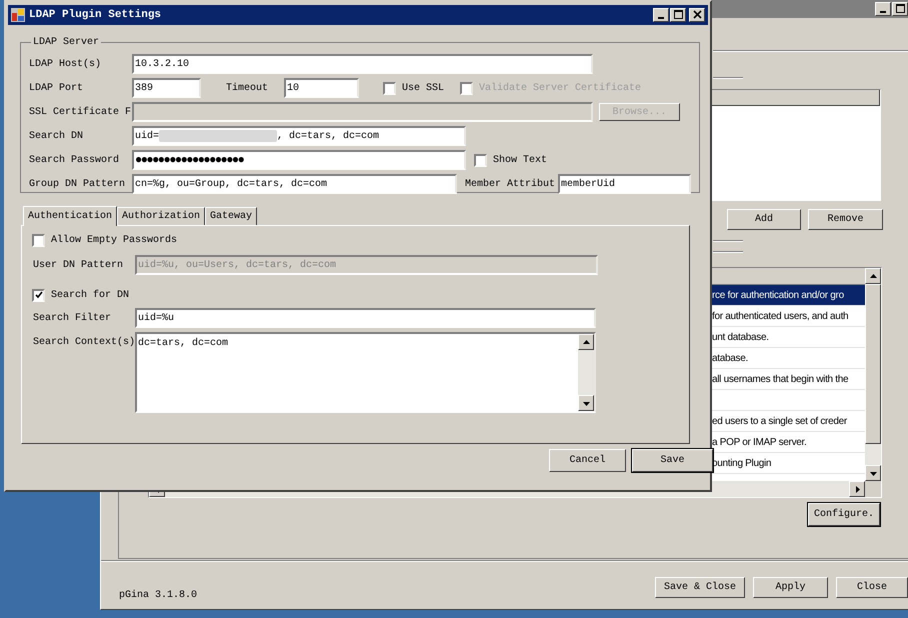 The height and width of the screenshot is (618, 908). Describe the element at coordinates (78, 265) in the screenshot. I see `field-label: User DN Pattern` at that location.